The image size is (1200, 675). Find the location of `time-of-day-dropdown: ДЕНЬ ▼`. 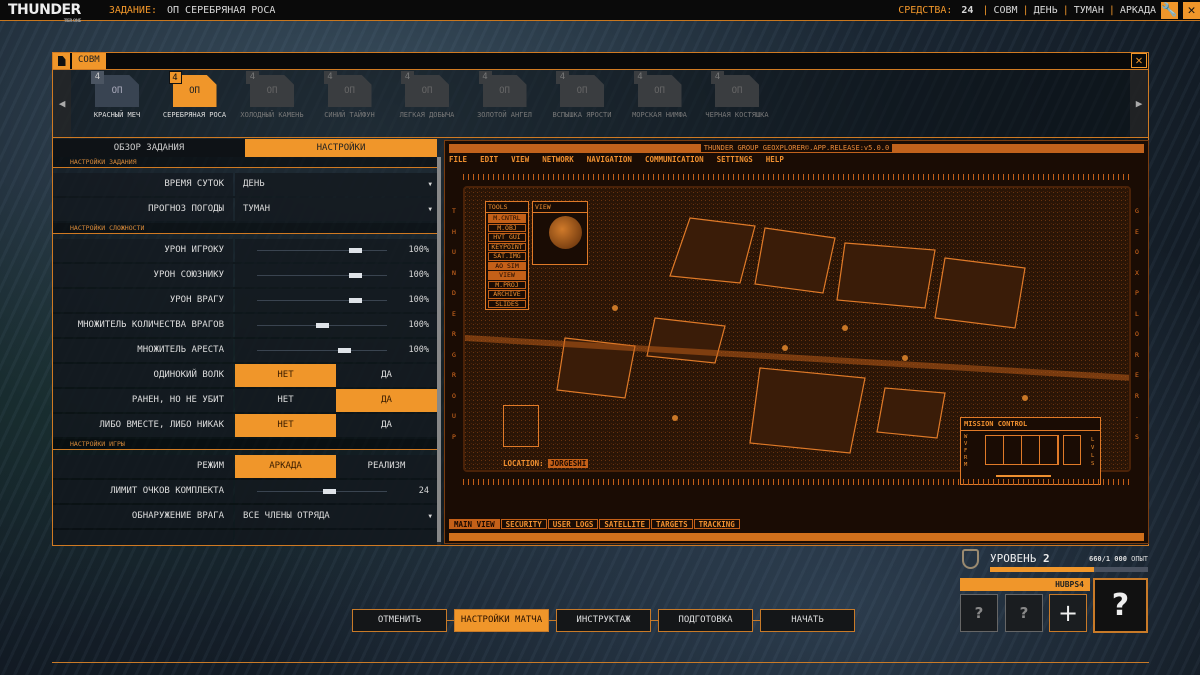

time-of-day-dropdown: ДЕНЬ ▼ is located at coordinates (336, 184).